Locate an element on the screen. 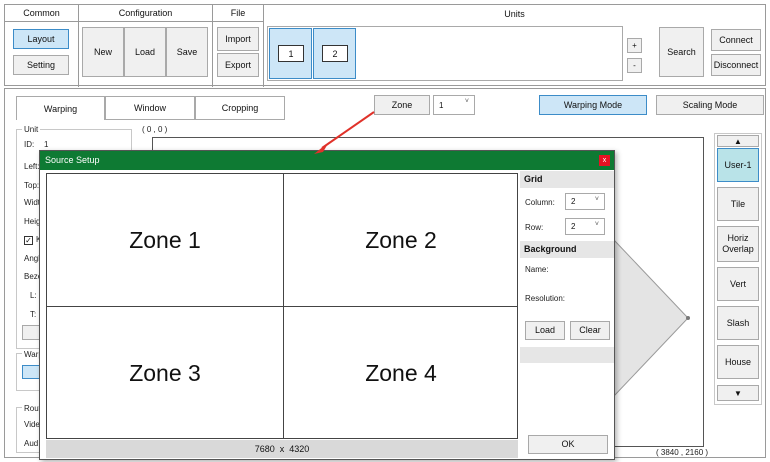 The width and height of the screenshot is (770, 462). bezel-t-label: T: is located at coordinates (33, 314).